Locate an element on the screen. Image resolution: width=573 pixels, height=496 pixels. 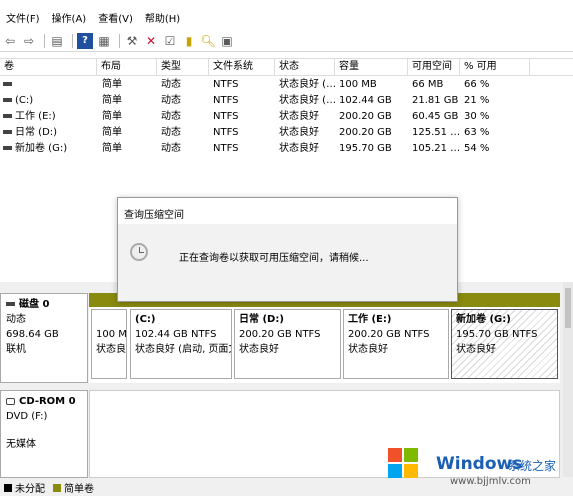
volume-name: 新加卷 (G:) is located at coordinates (41, 148).